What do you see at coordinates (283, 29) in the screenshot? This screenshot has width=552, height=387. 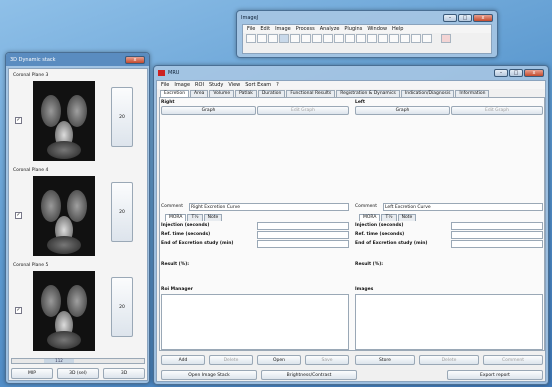 I see `imagej-menu-image: Image` at bounding box center [283, 29].